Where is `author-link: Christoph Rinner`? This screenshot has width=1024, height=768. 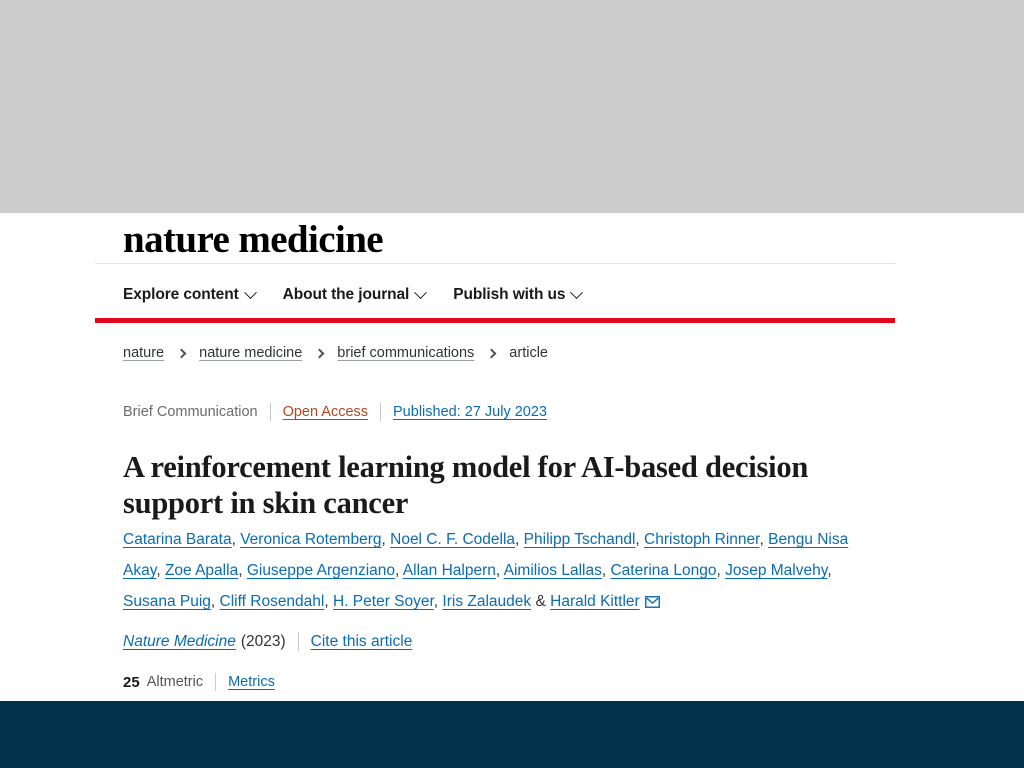
author-link: Christoph Rinner is located at coordinates (701, 539).